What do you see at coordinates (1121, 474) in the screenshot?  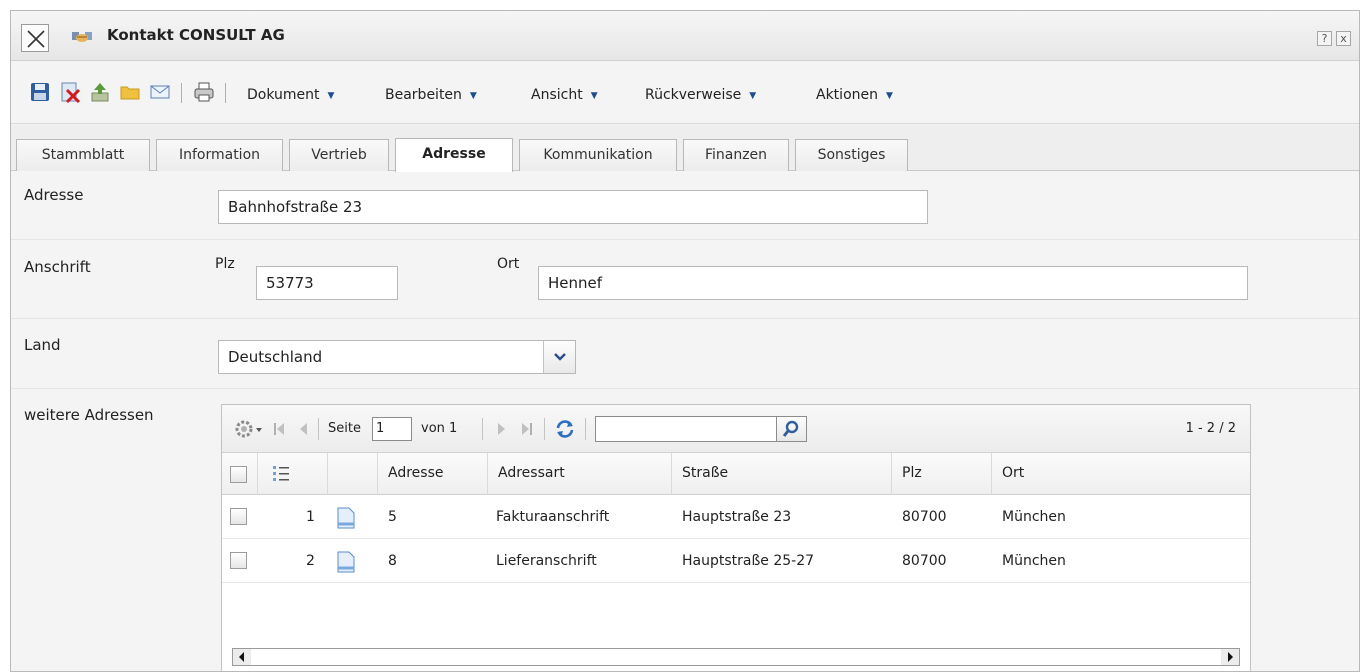 I see `column-header-ort: Ort` at bounding box center [1121, 474].